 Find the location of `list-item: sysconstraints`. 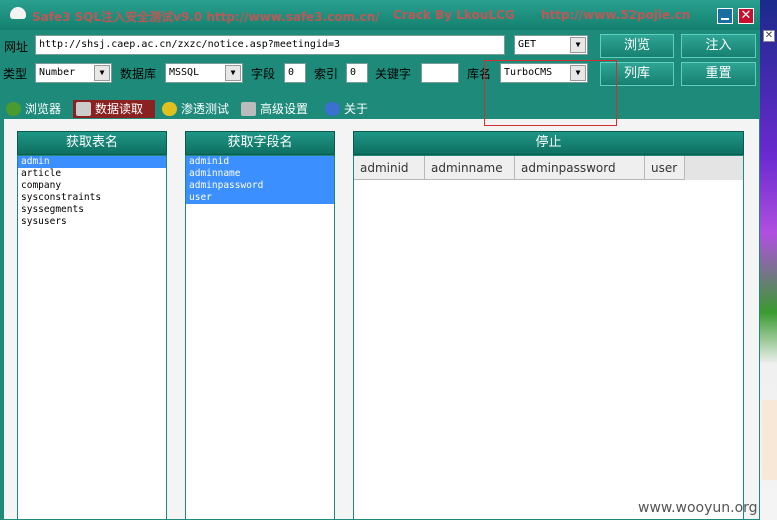

list-item: sysconstraints is located at coordinates (92, 198).